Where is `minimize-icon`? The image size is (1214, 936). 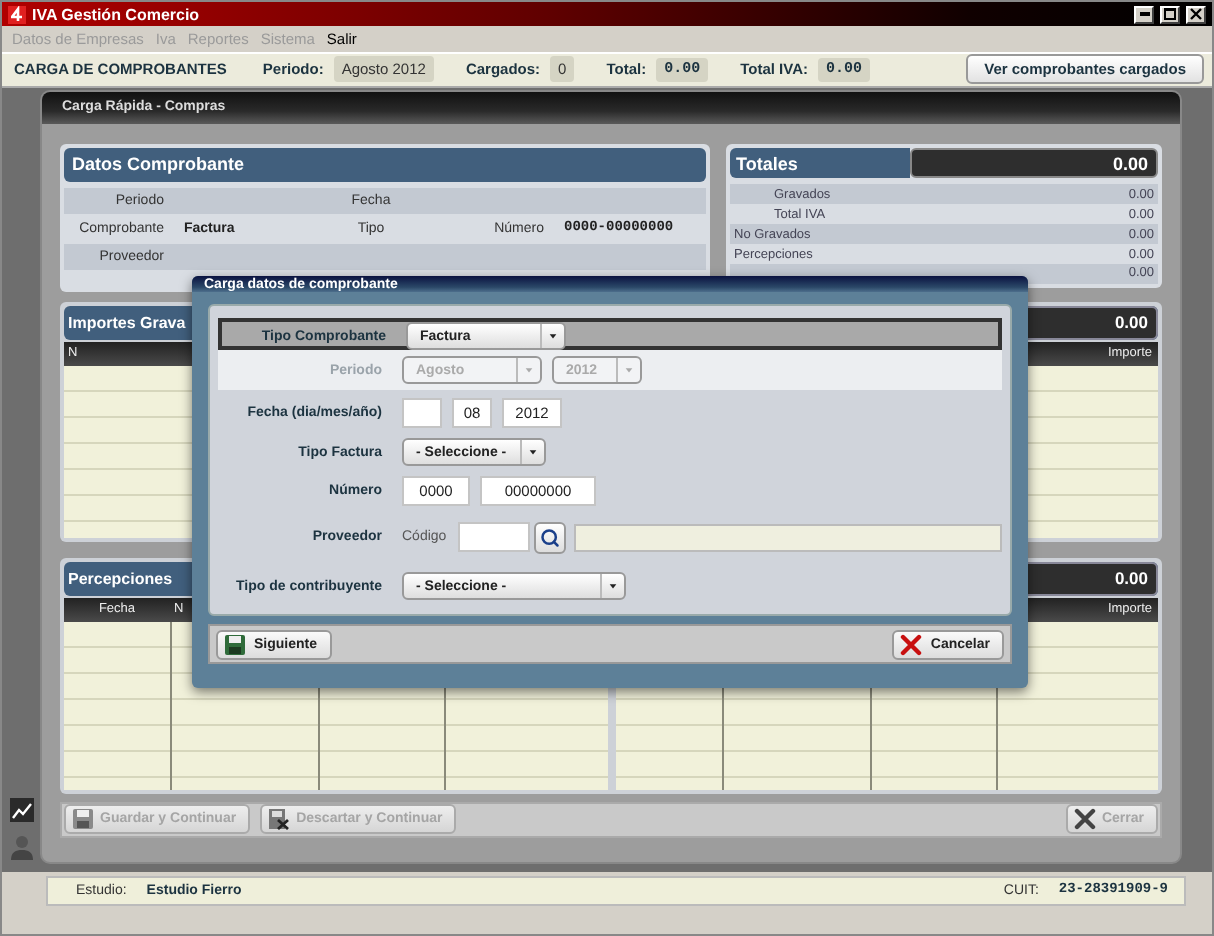 minimize-icon is located at coordinates (1144, 14).